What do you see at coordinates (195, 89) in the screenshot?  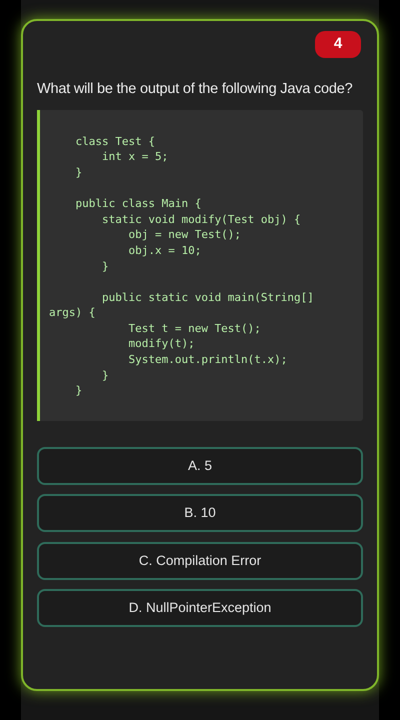 I see `question-text: What will be the output of the following Java code?` at bounding box center [195, 89].